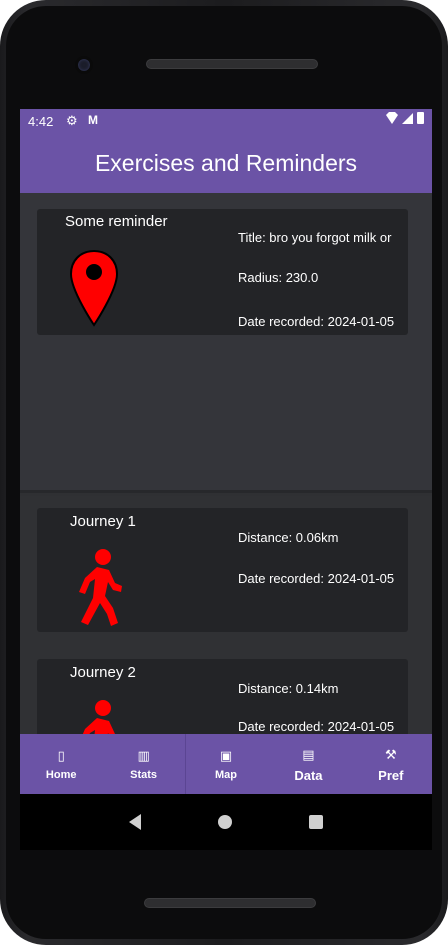  I want to click on battery-icon, so click(420, 118).